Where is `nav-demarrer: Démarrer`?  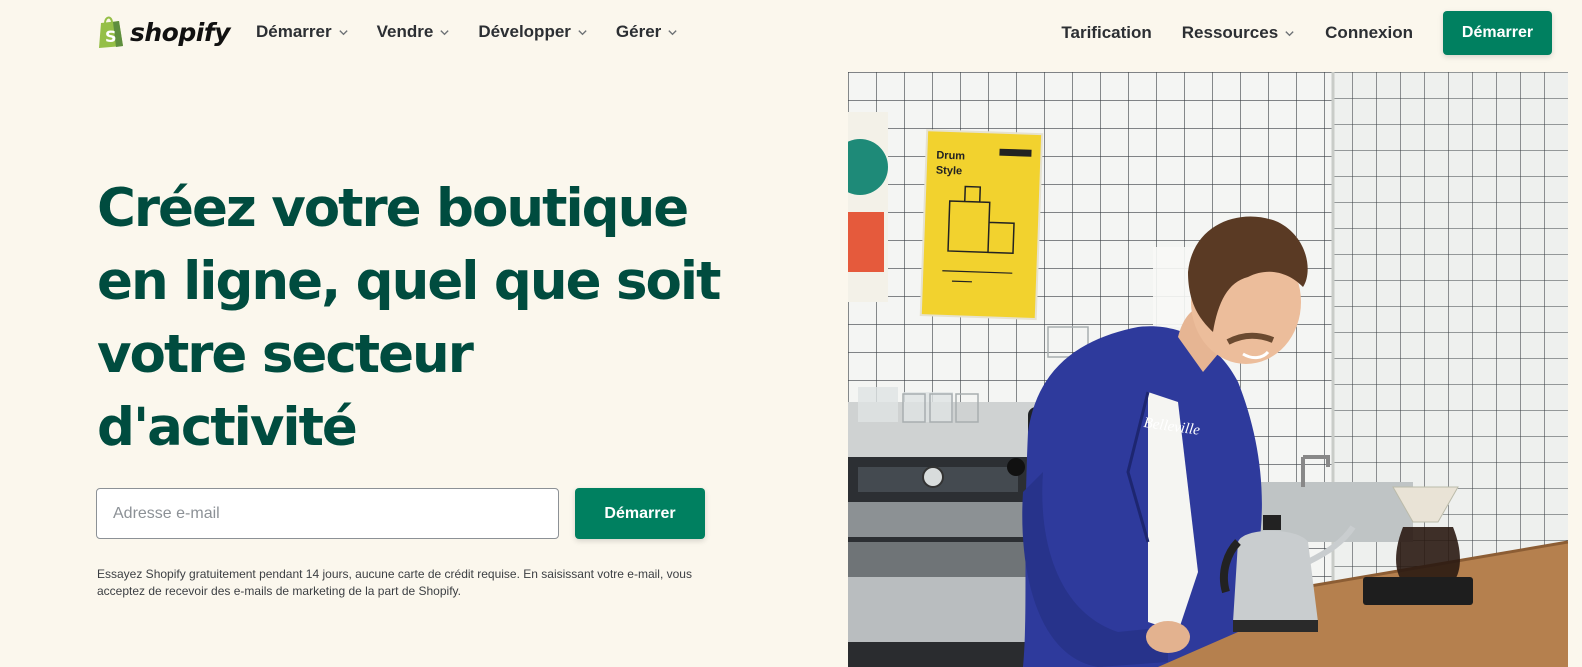 nav-demarrer: Démarrer is located at coordinates (302, 32).